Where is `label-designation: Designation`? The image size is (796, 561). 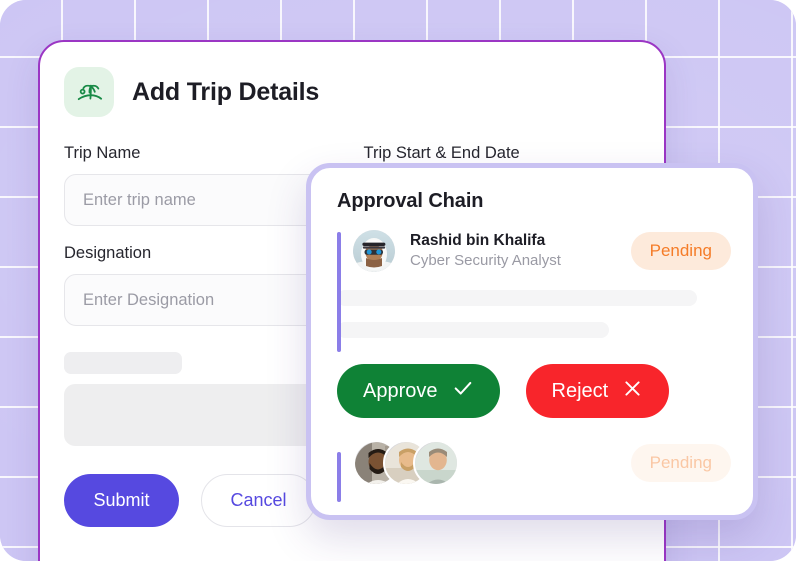
label-designation: Designation is located at coordinates (108, 253).